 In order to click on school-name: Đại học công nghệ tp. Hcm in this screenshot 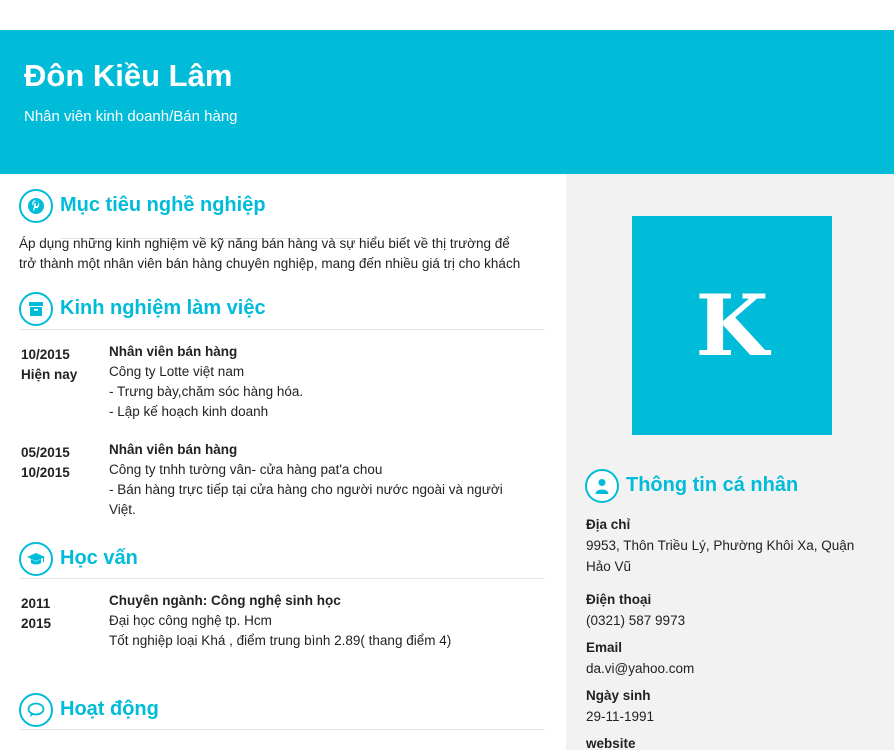, I will do `click(190, 620)`.